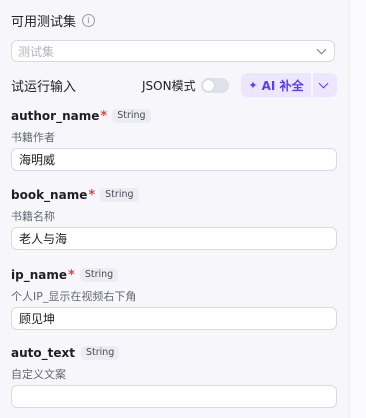  What do you see at coordinates (174, 159) in the screenshot?
I see `author-name-input: 海明威` at bounding box center [174, 159].